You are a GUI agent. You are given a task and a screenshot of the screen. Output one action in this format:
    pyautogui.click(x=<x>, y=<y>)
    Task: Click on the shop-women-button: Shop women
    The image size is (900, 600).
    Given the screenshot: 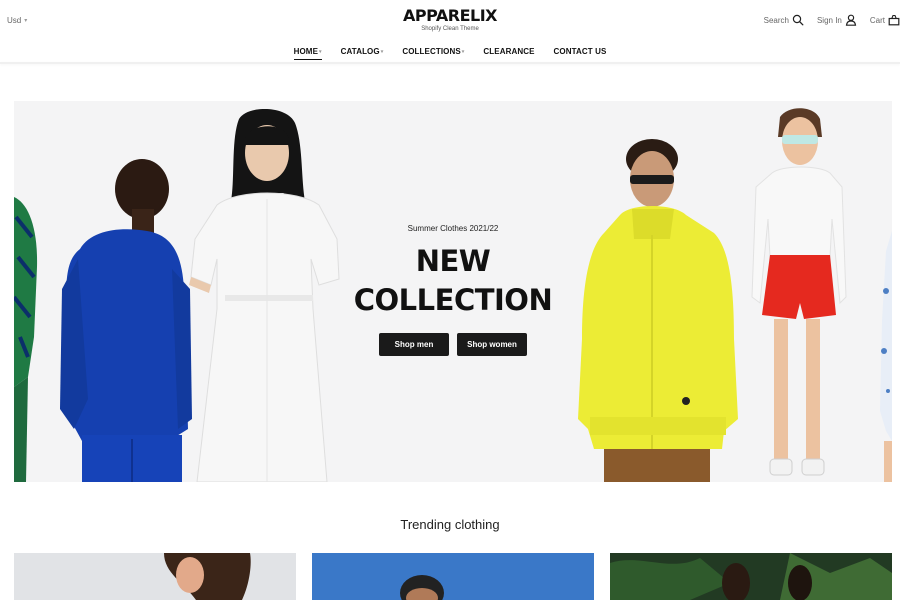 What is the action you would take?
    pyautogui.click(x=492, y=344)
    